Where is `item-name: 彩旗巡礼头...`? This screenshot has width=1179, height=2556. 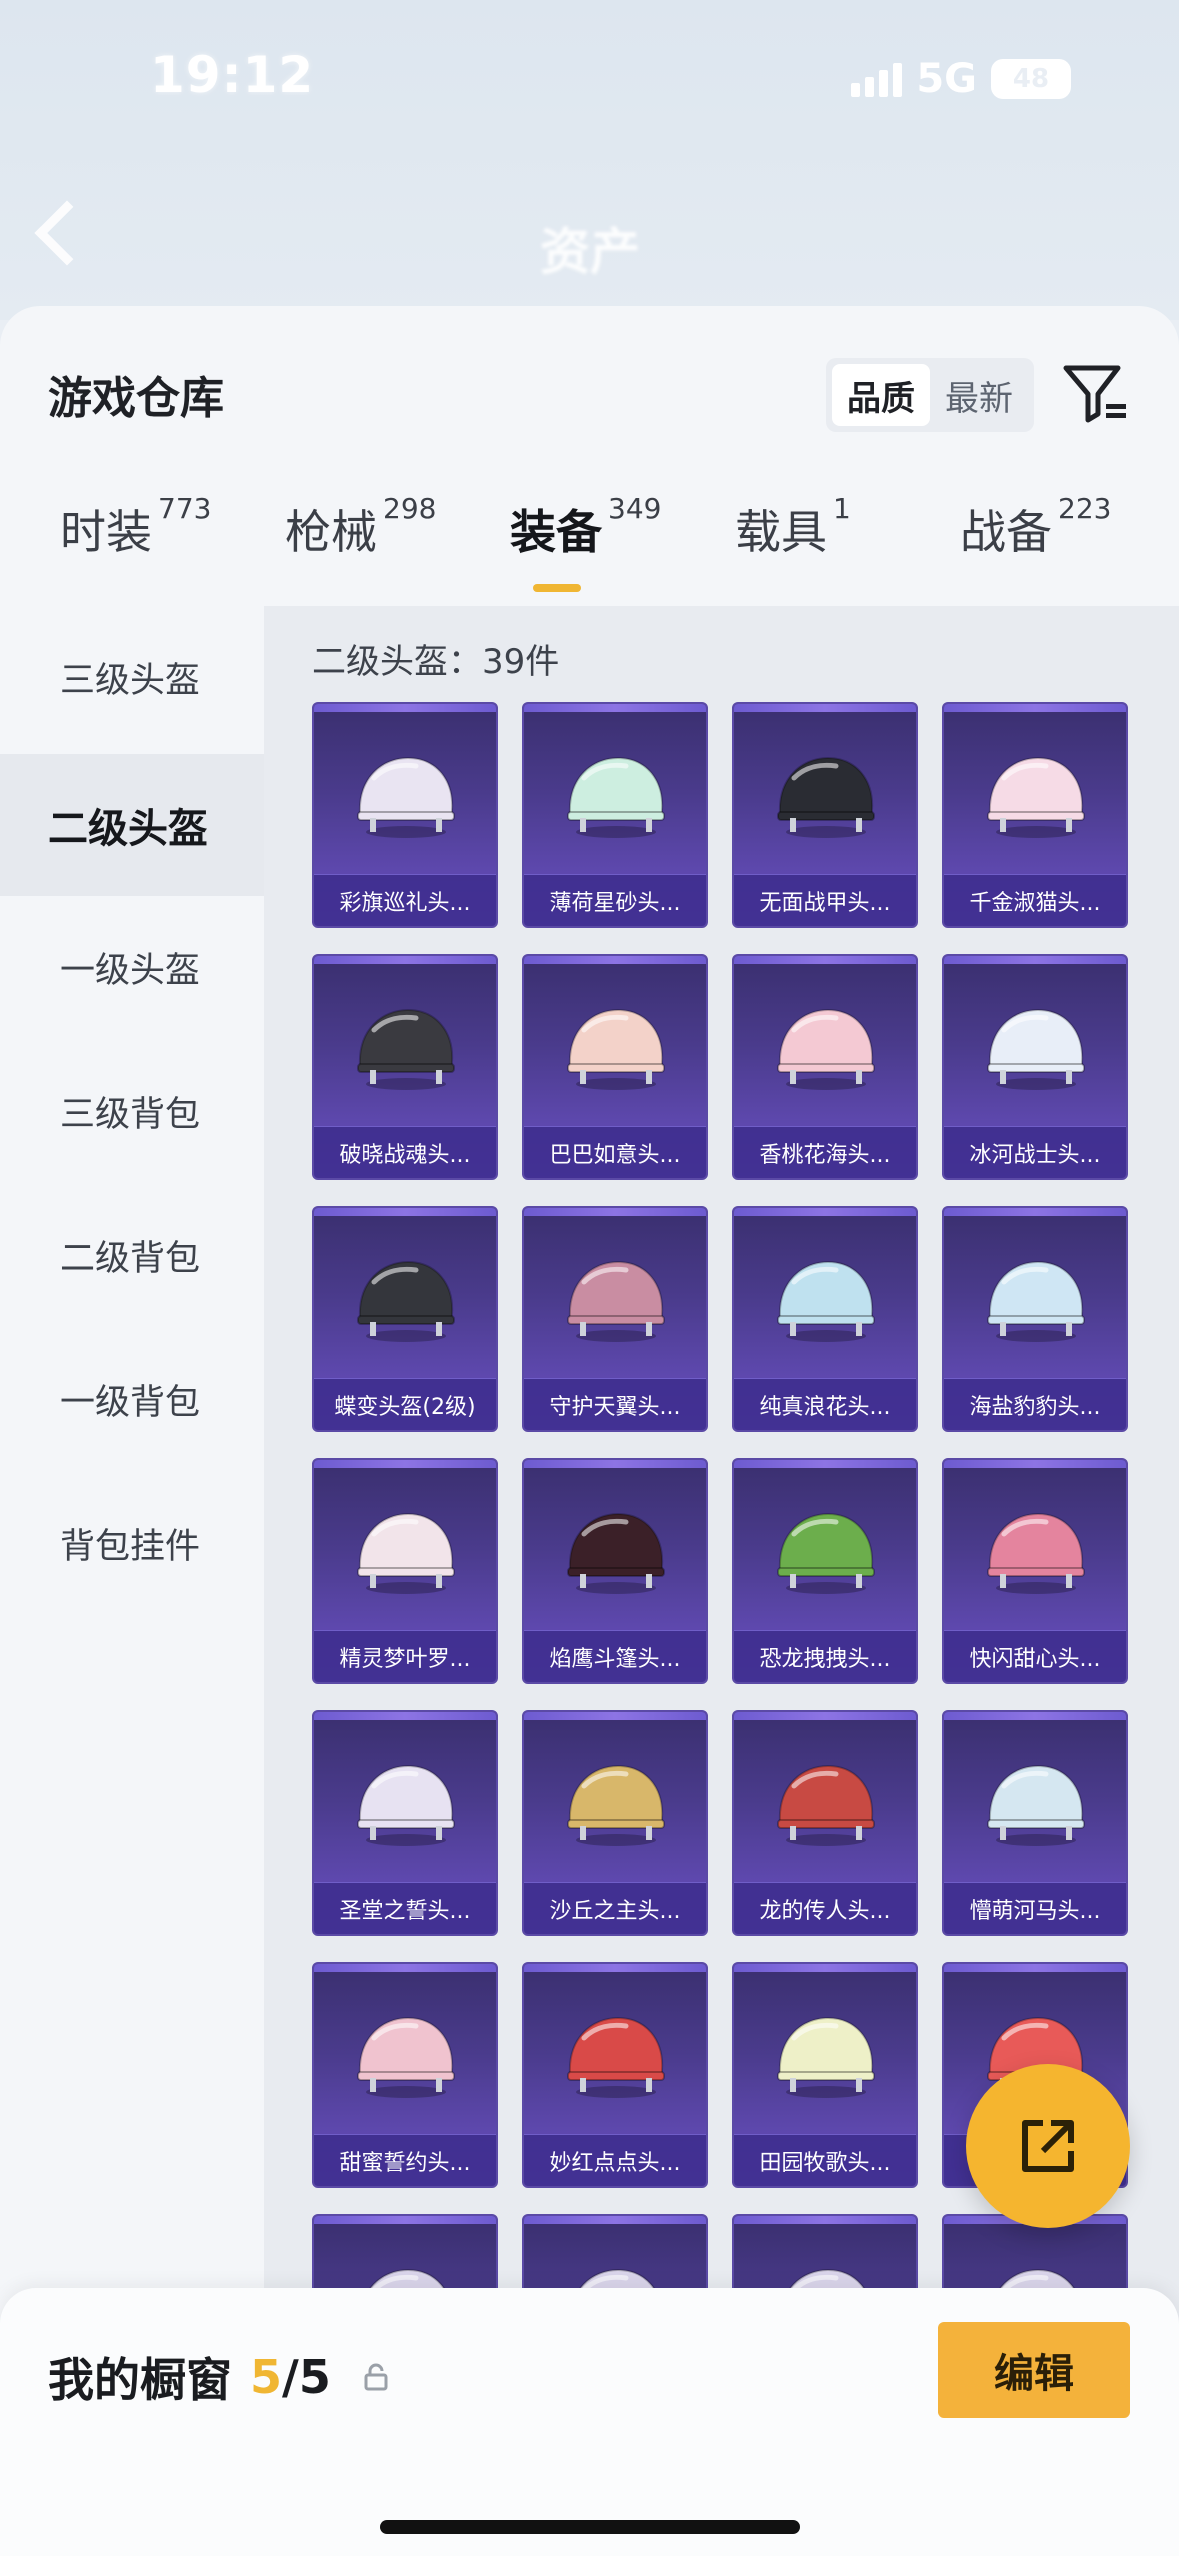 item-name: 彩旗巡礼头... is located at coordinates (405, 900).